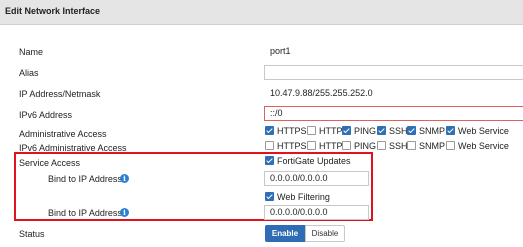  What do you see at coordinates (331, 131) in the screenshot?
I see `admin-http-label: HTTP` at bounding box center [331, 131].